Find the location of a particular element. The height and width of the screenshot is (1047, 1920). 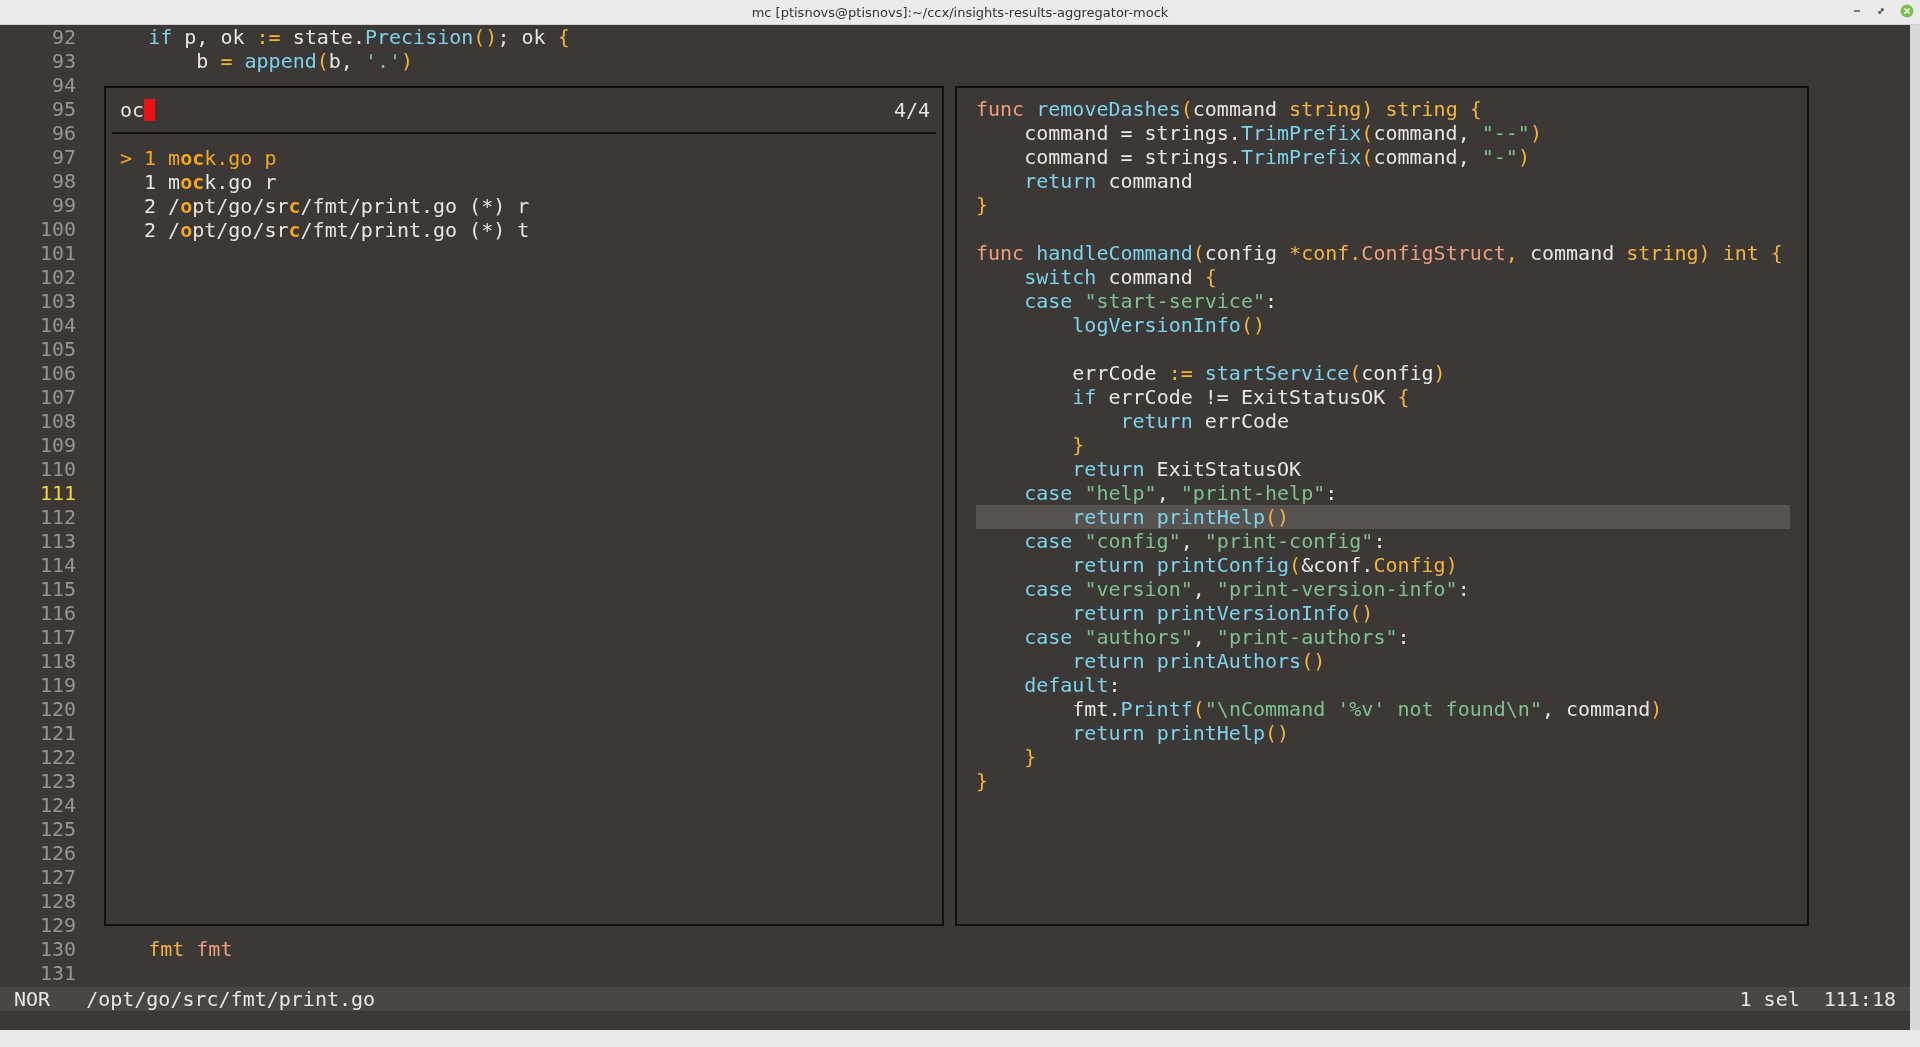

cursor-position: 111:18 is located at coordinates (1859, 999).